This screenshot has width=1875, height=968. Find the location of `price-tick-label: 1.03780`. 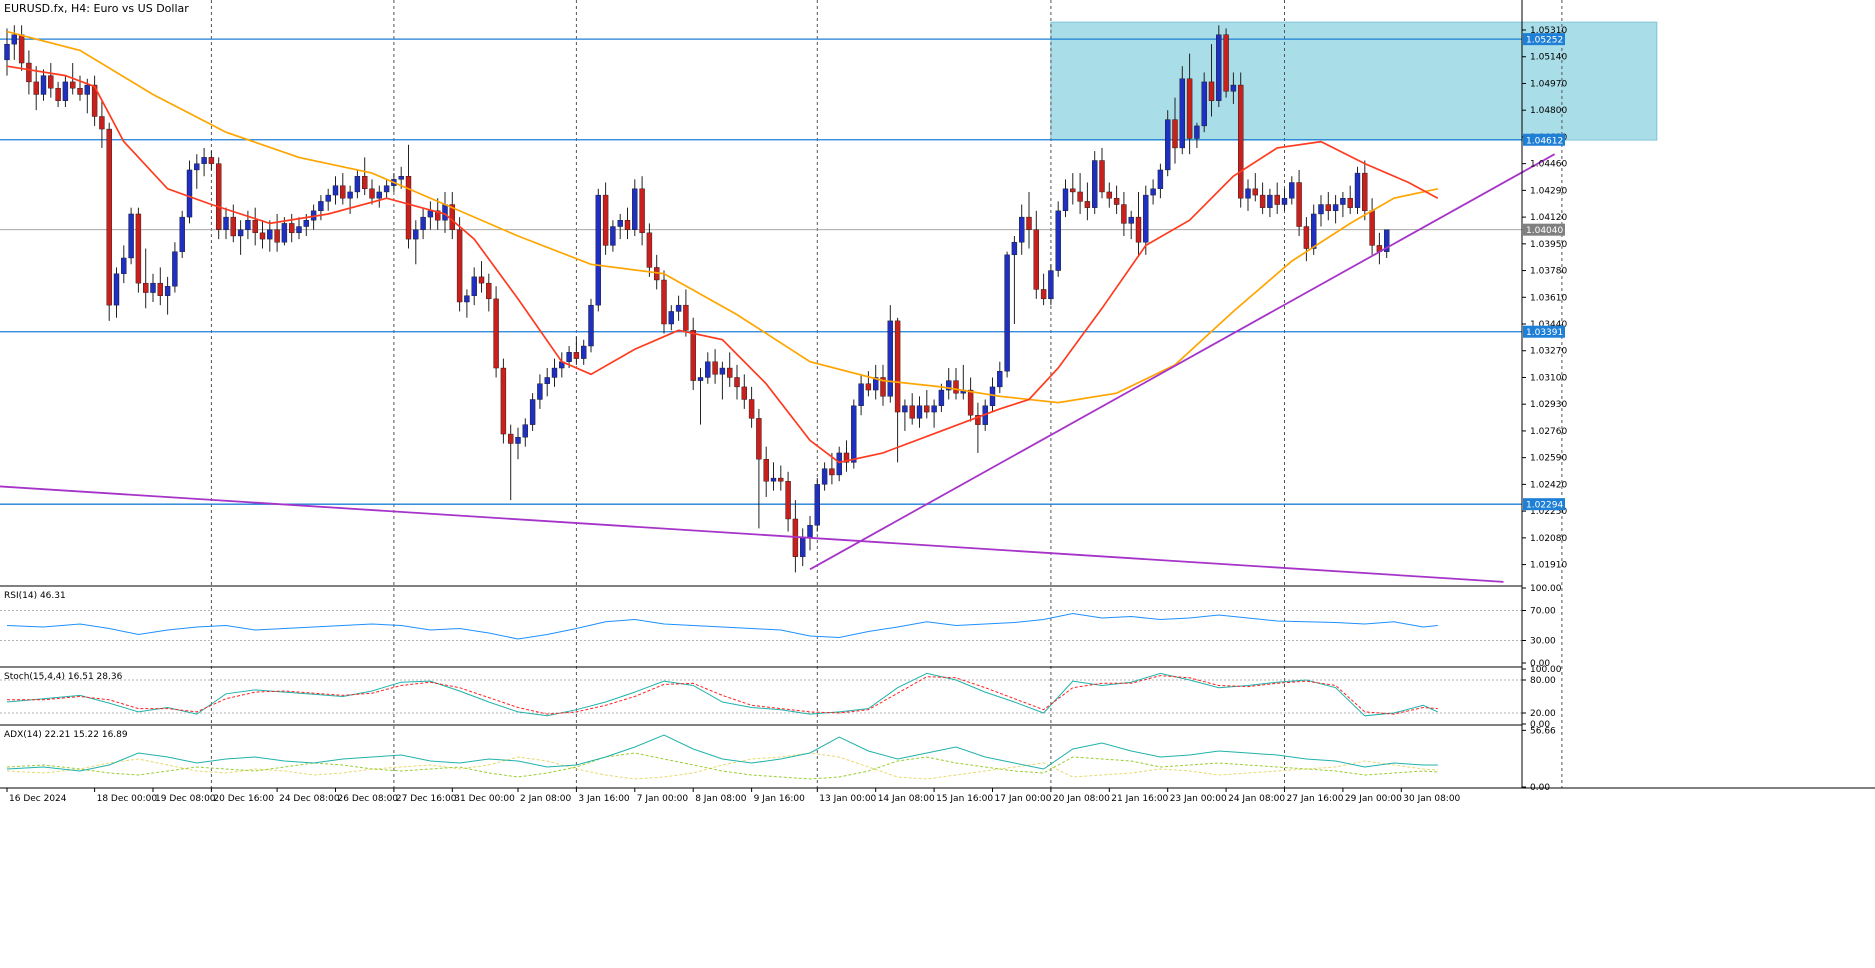

price-tick-label: 1.03780 is located at coordinates (1548, 272).